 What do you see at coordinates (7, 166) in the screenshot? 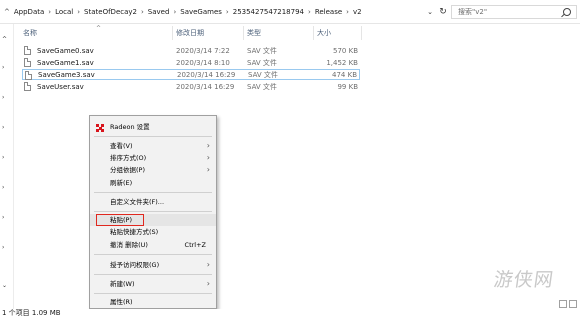
I see `navigation-pane: ^ › › › › › › › ⌄` at bounding box center [7, 166].